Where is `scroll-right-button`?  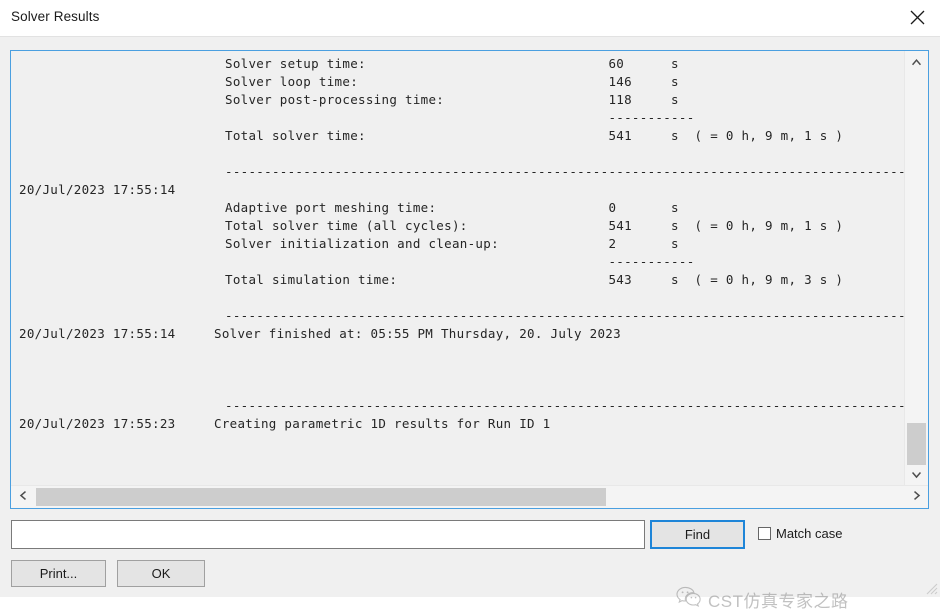 scroll-right-button is located at coordinates (916, 497).